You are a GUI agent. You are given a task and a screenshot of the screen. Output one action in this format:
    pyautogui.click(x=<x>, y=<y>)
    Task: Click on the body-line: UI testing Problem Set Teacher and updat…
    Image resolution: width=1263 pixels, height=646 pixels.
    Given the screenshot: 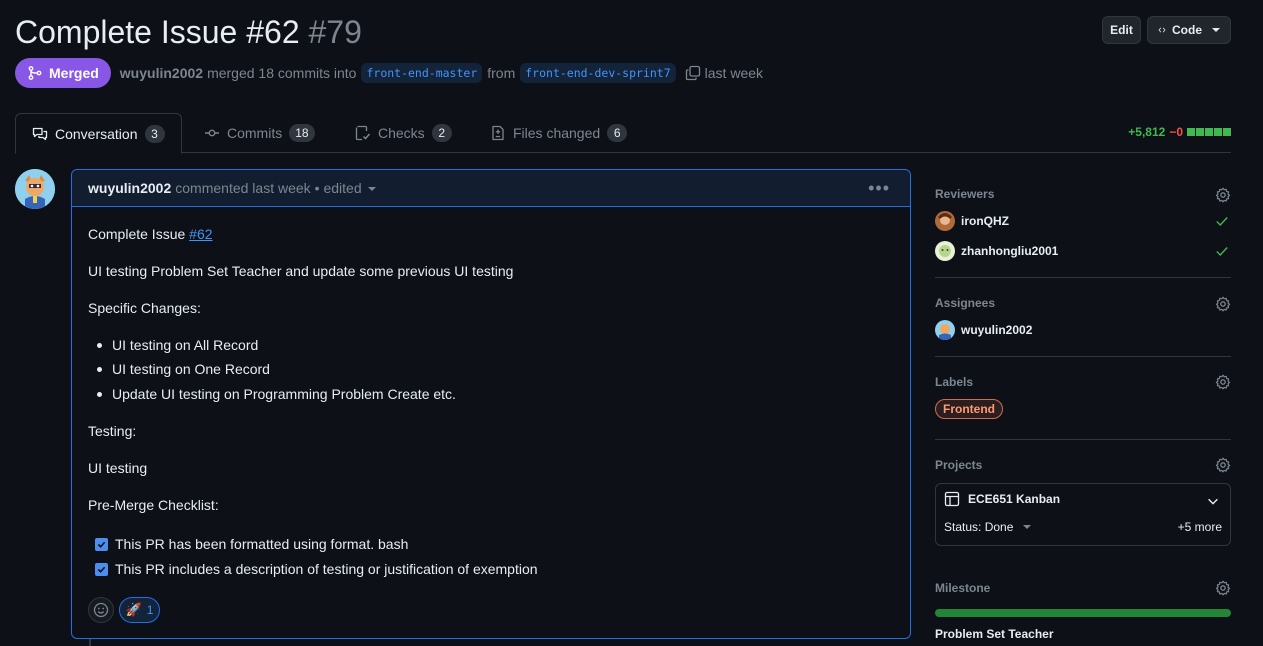 What is the action you would take?
    pyautogui.click(x=301, y=271)
    